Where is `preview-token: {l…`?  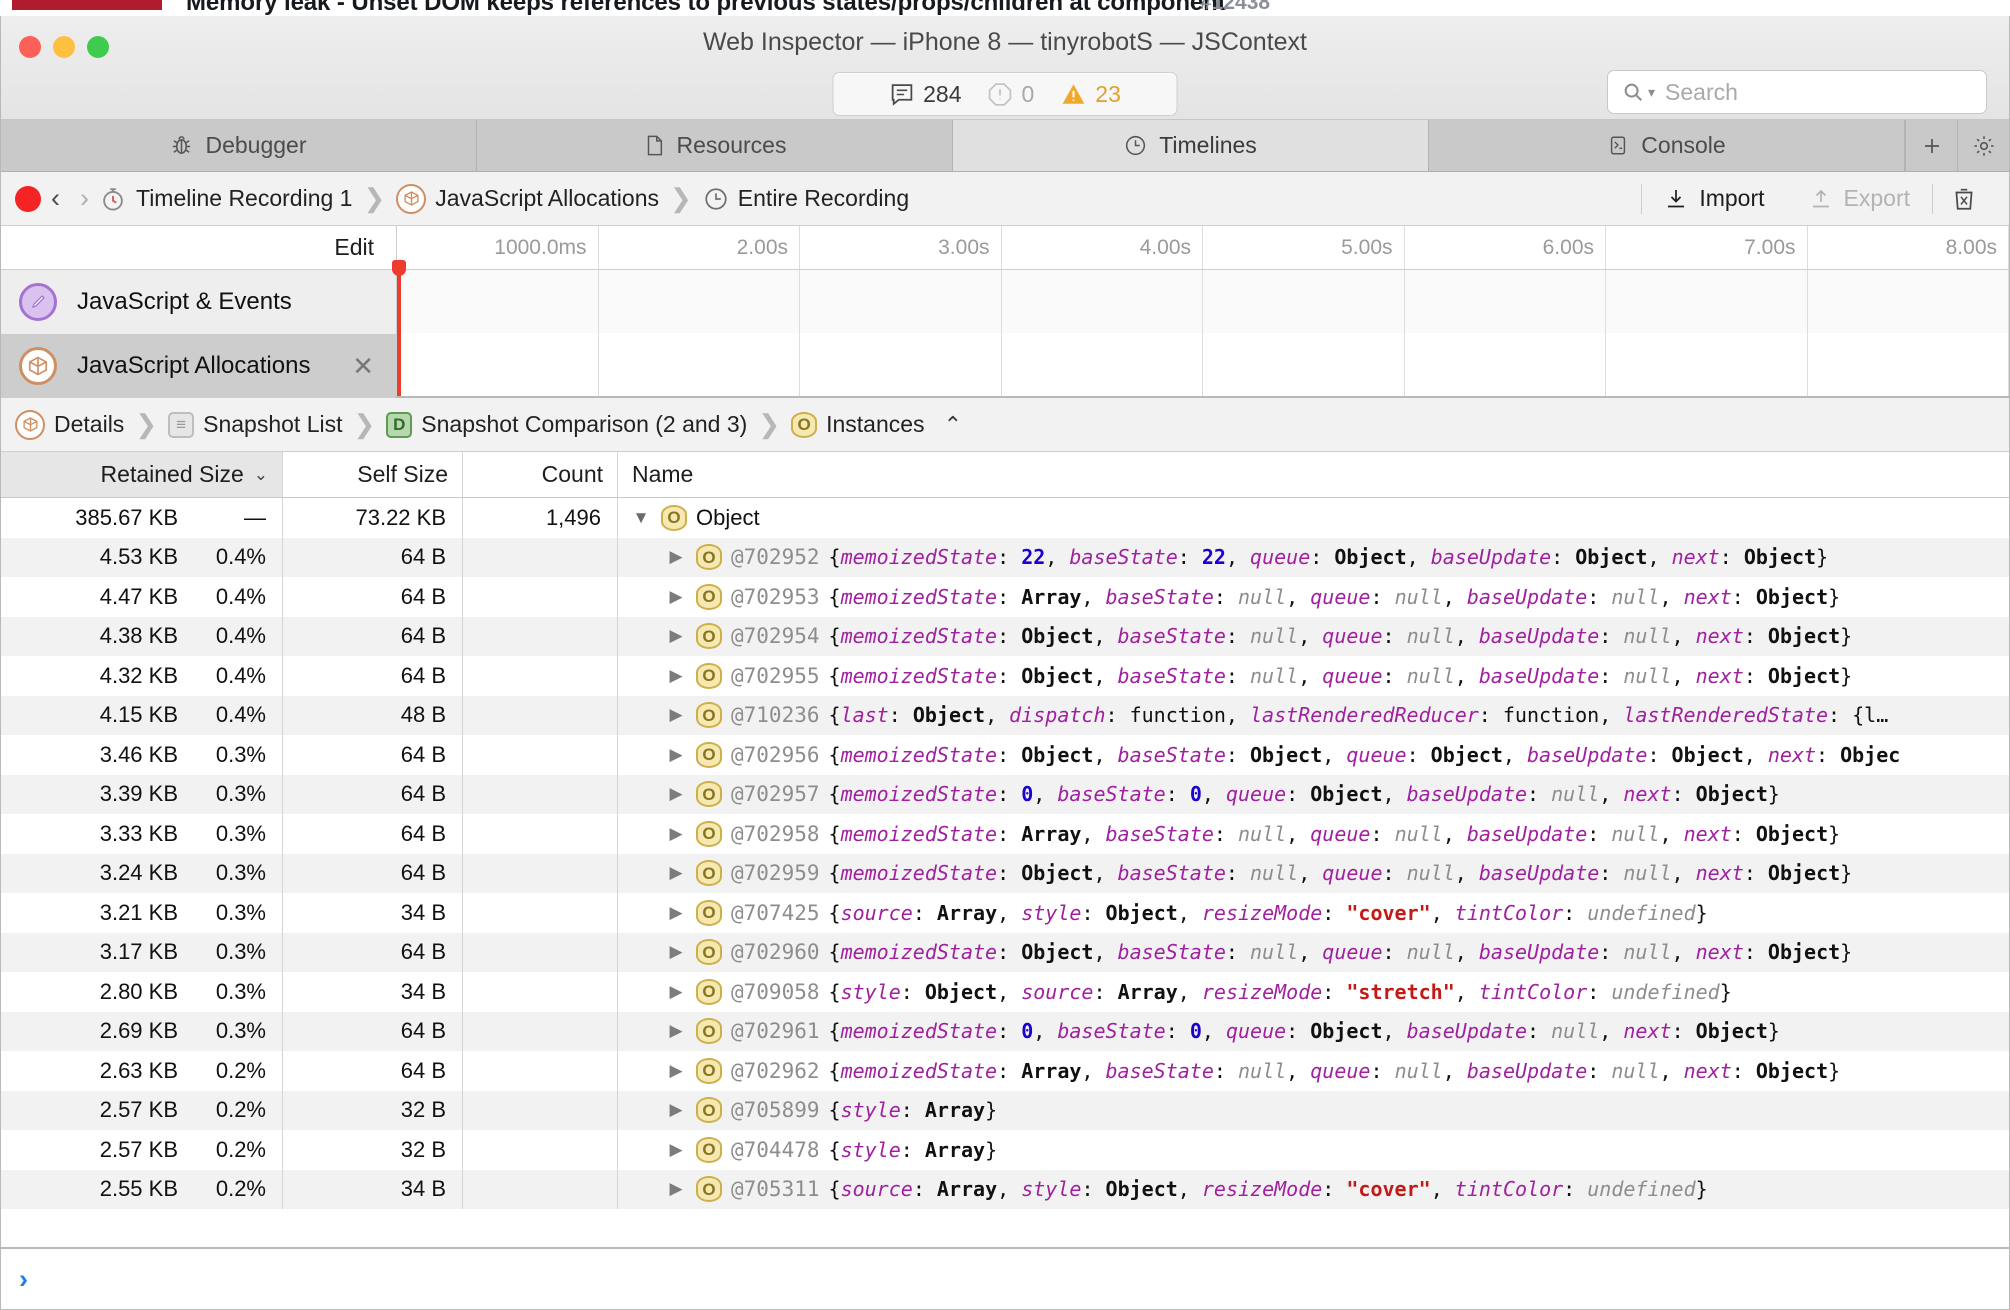
preview-token: {l… is located at coordinates (1870, 715).